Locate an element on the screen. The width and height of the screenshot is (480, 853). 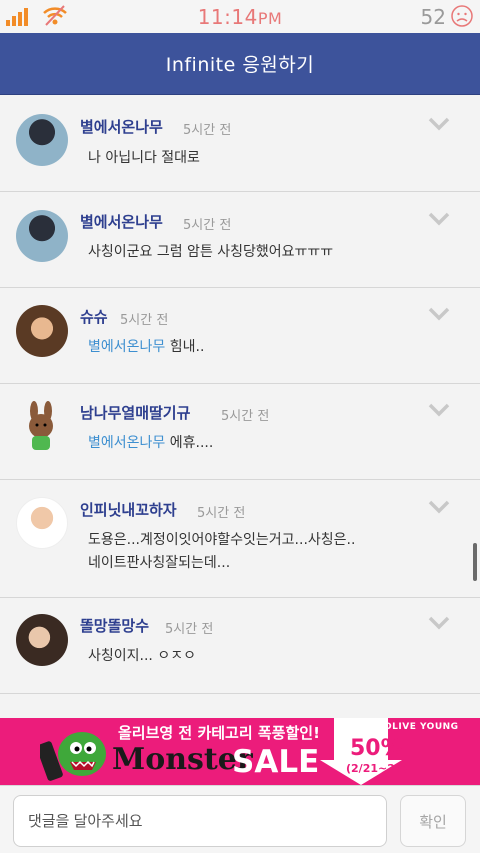
comment-input-bar: 확인 is located at coordinates (240, 819).